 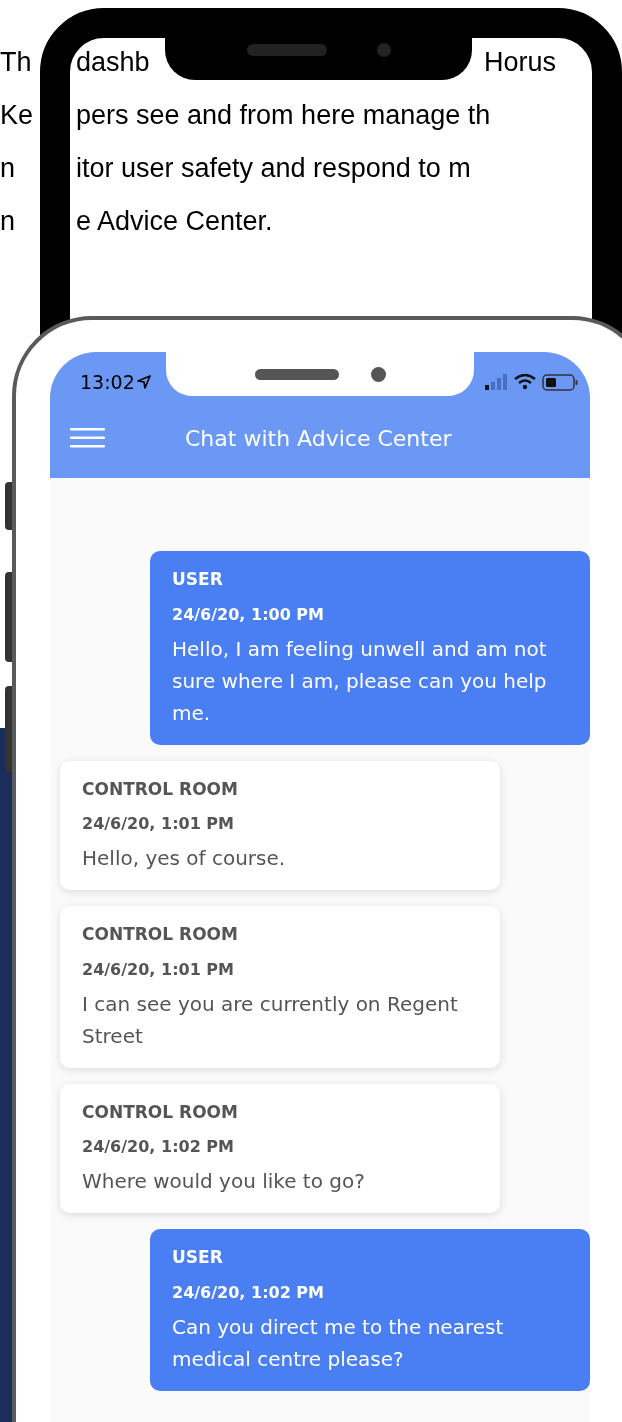 What do you see at coordinates (113, 63) in the screenshot?
I see `paragraph-line: dashb` at bounding box center [113, 63].